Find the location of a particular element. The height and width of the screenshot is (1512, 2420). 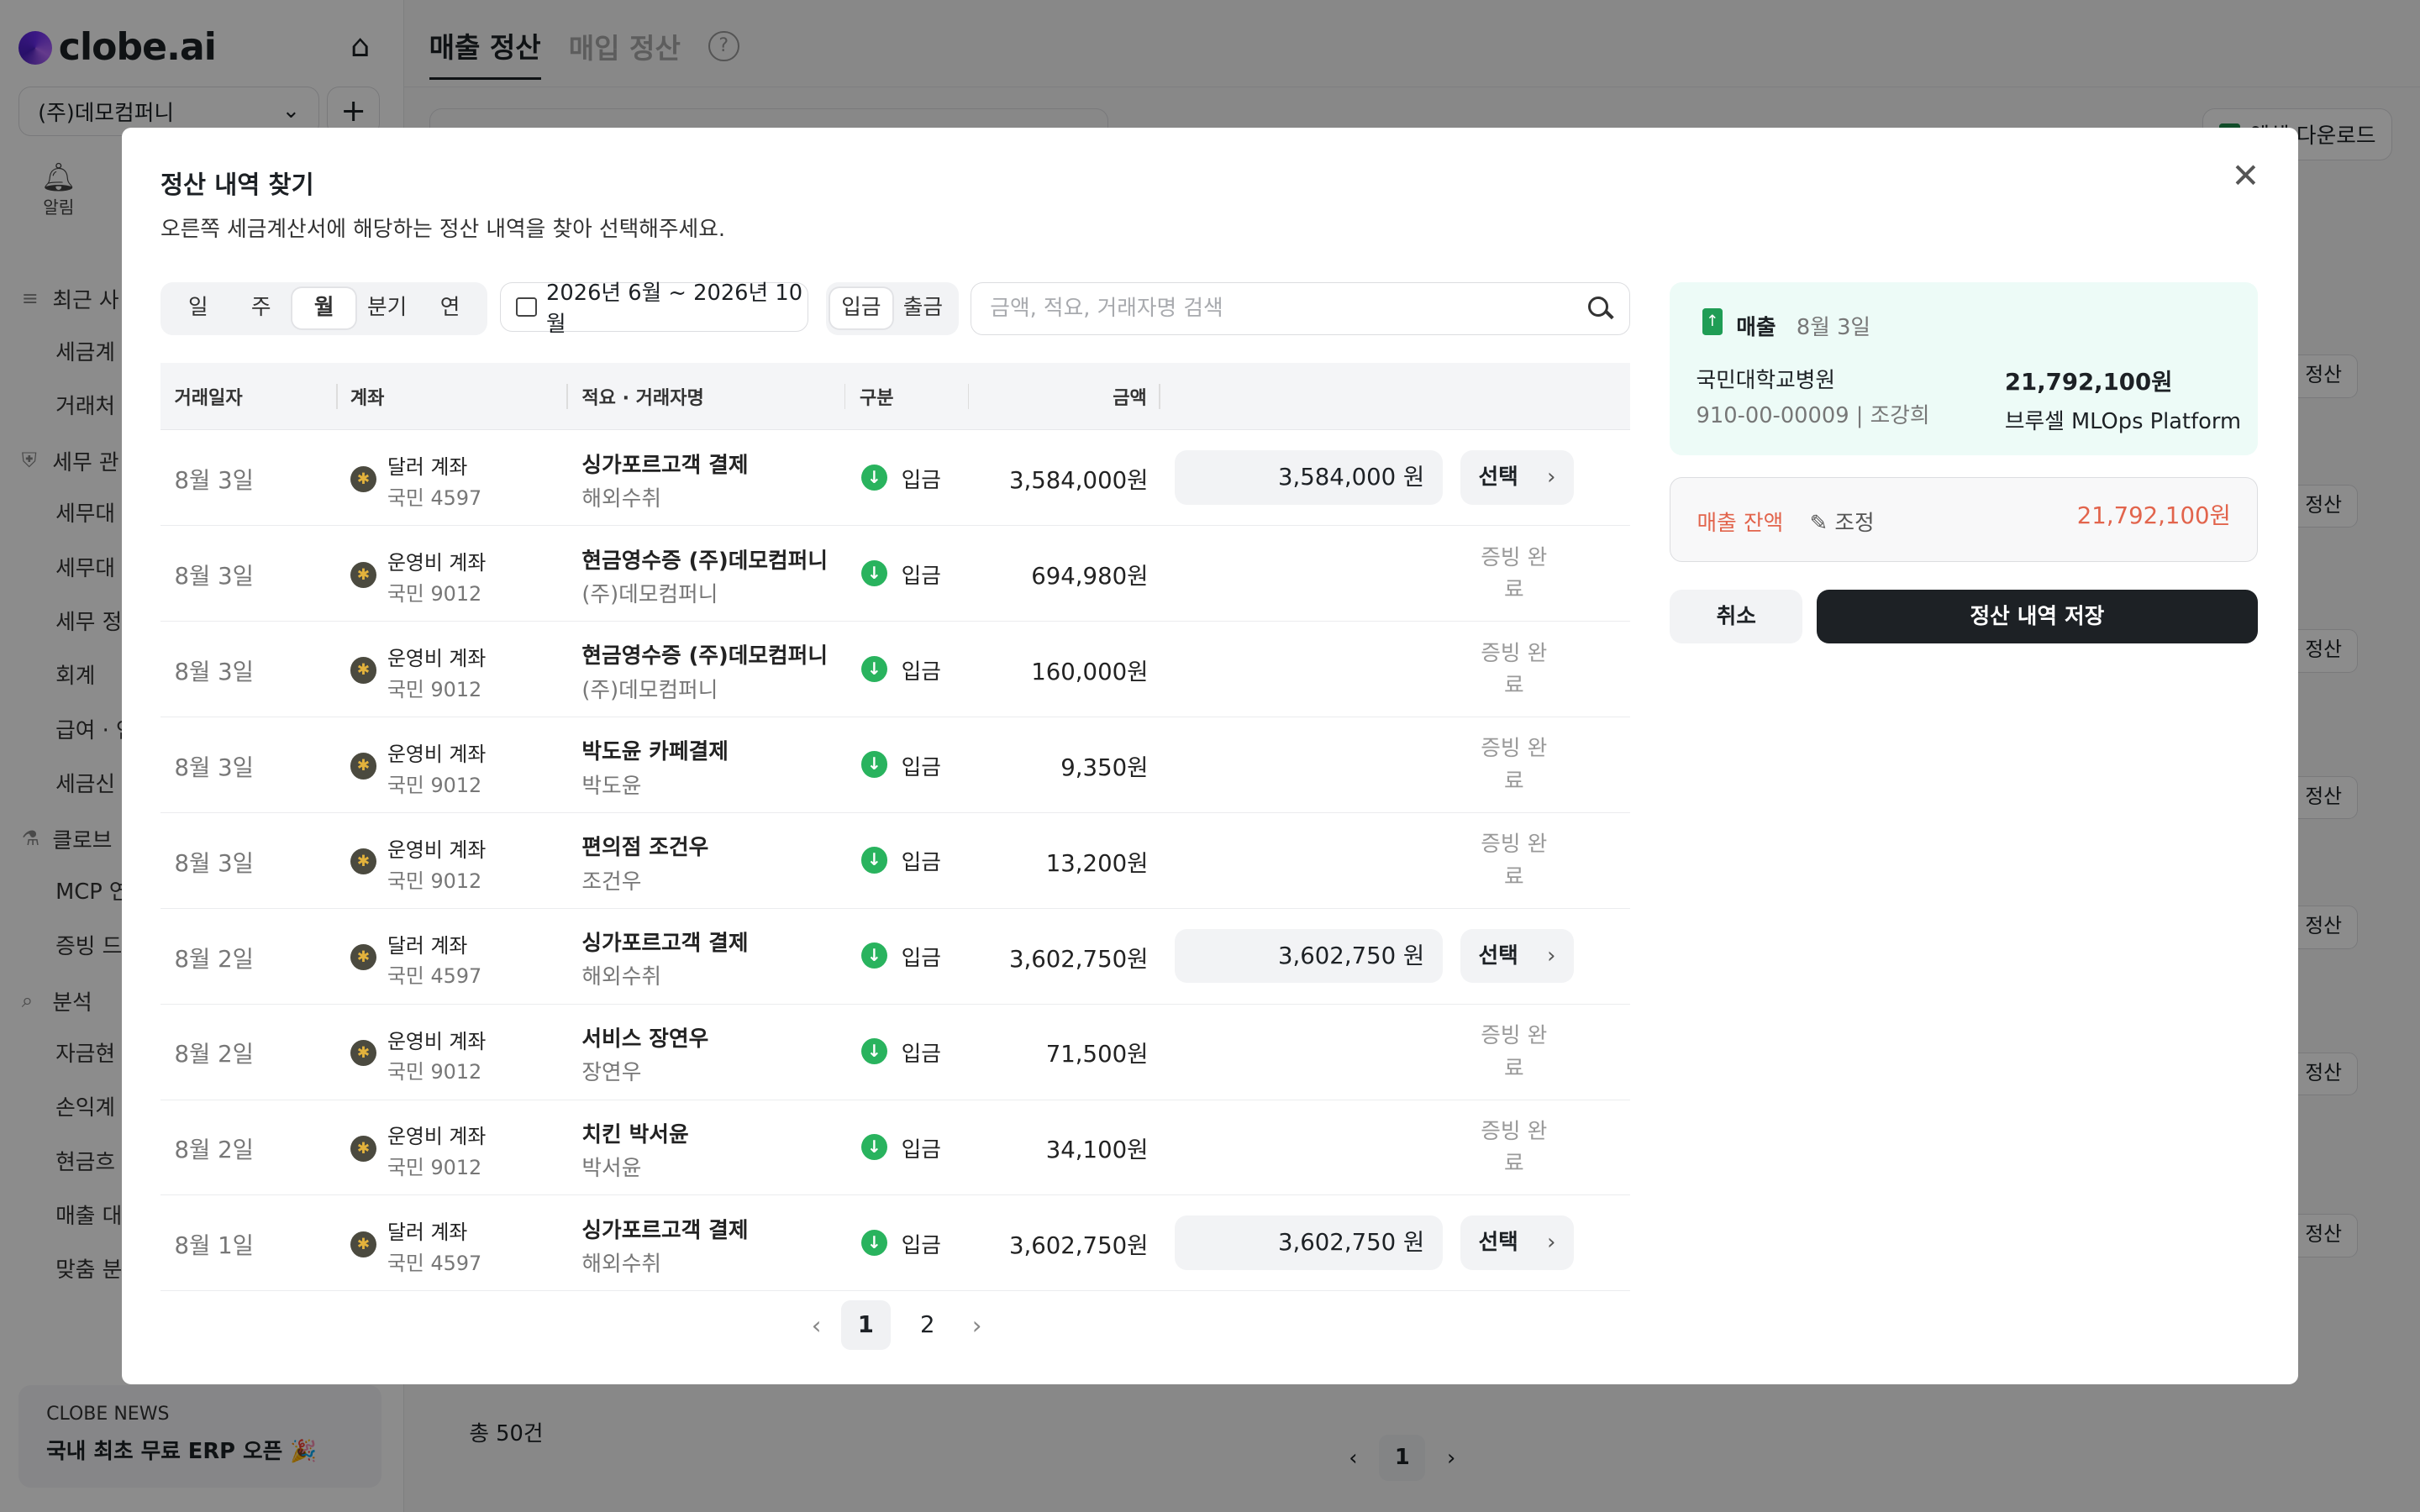

direction-deposit: 입금 is located at coordinates (861, 308).